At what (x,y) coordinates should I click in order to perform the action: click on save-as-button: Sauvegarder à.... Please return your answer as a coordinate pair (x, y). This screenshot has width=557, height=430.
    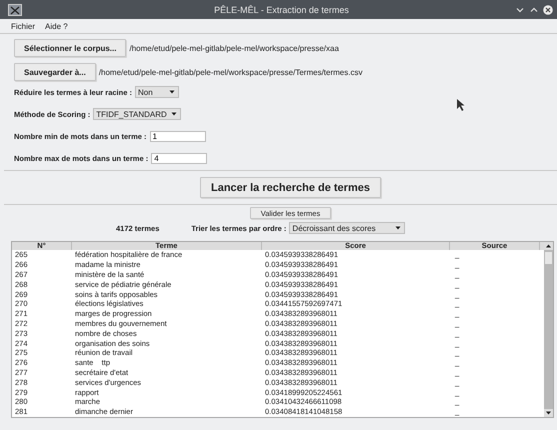
    Looking at the image, I should click on (55, 72).